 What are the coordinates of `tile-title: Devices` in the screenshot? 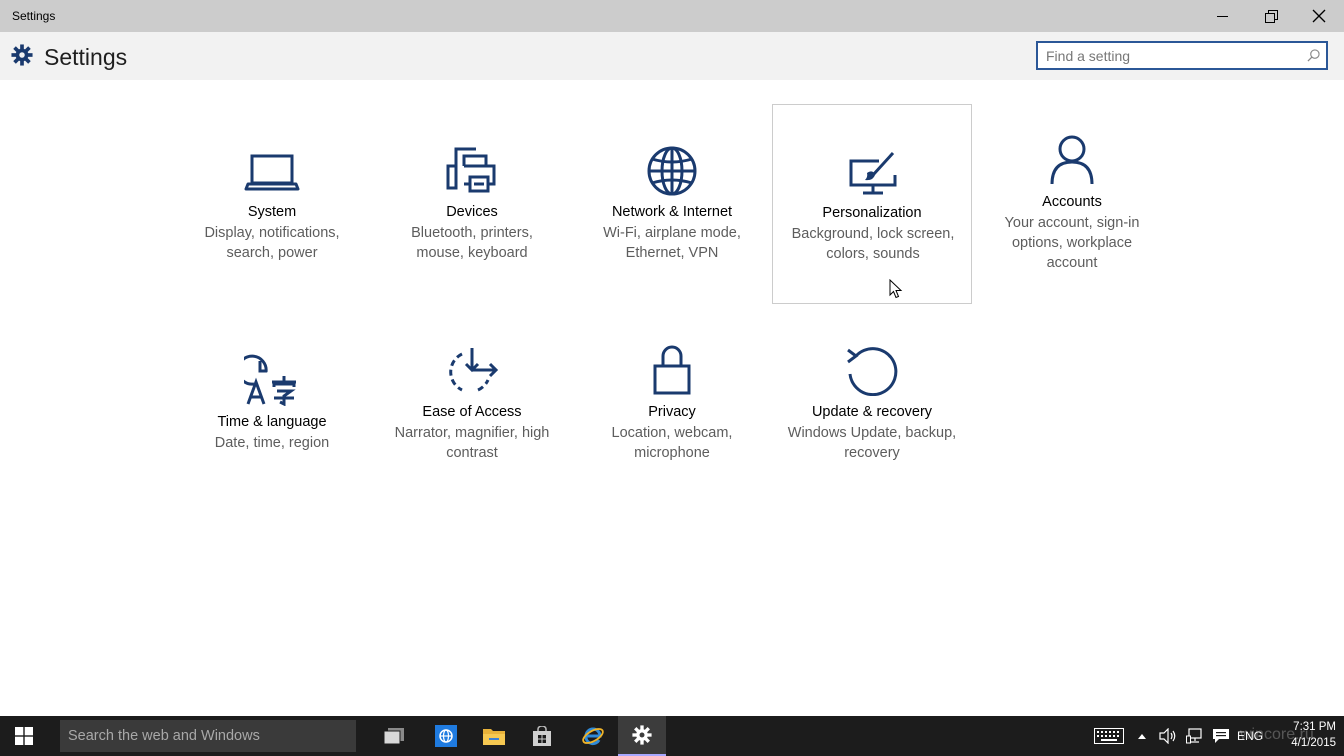 It's located at (472, 212).